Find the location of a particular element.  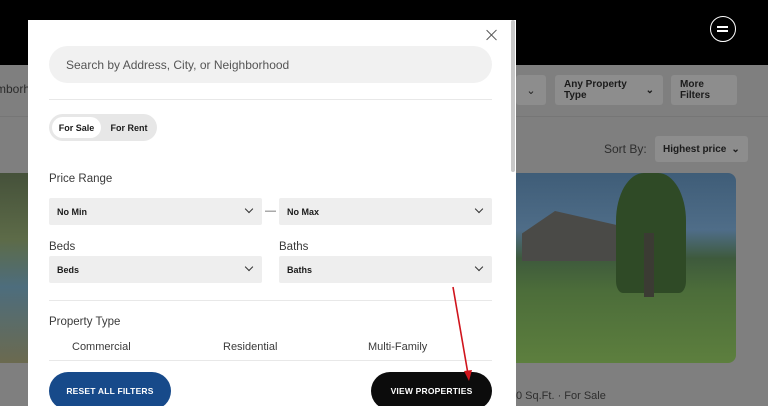

property-type-filter-label: Any Property Type is located at coordinates (595, 90).